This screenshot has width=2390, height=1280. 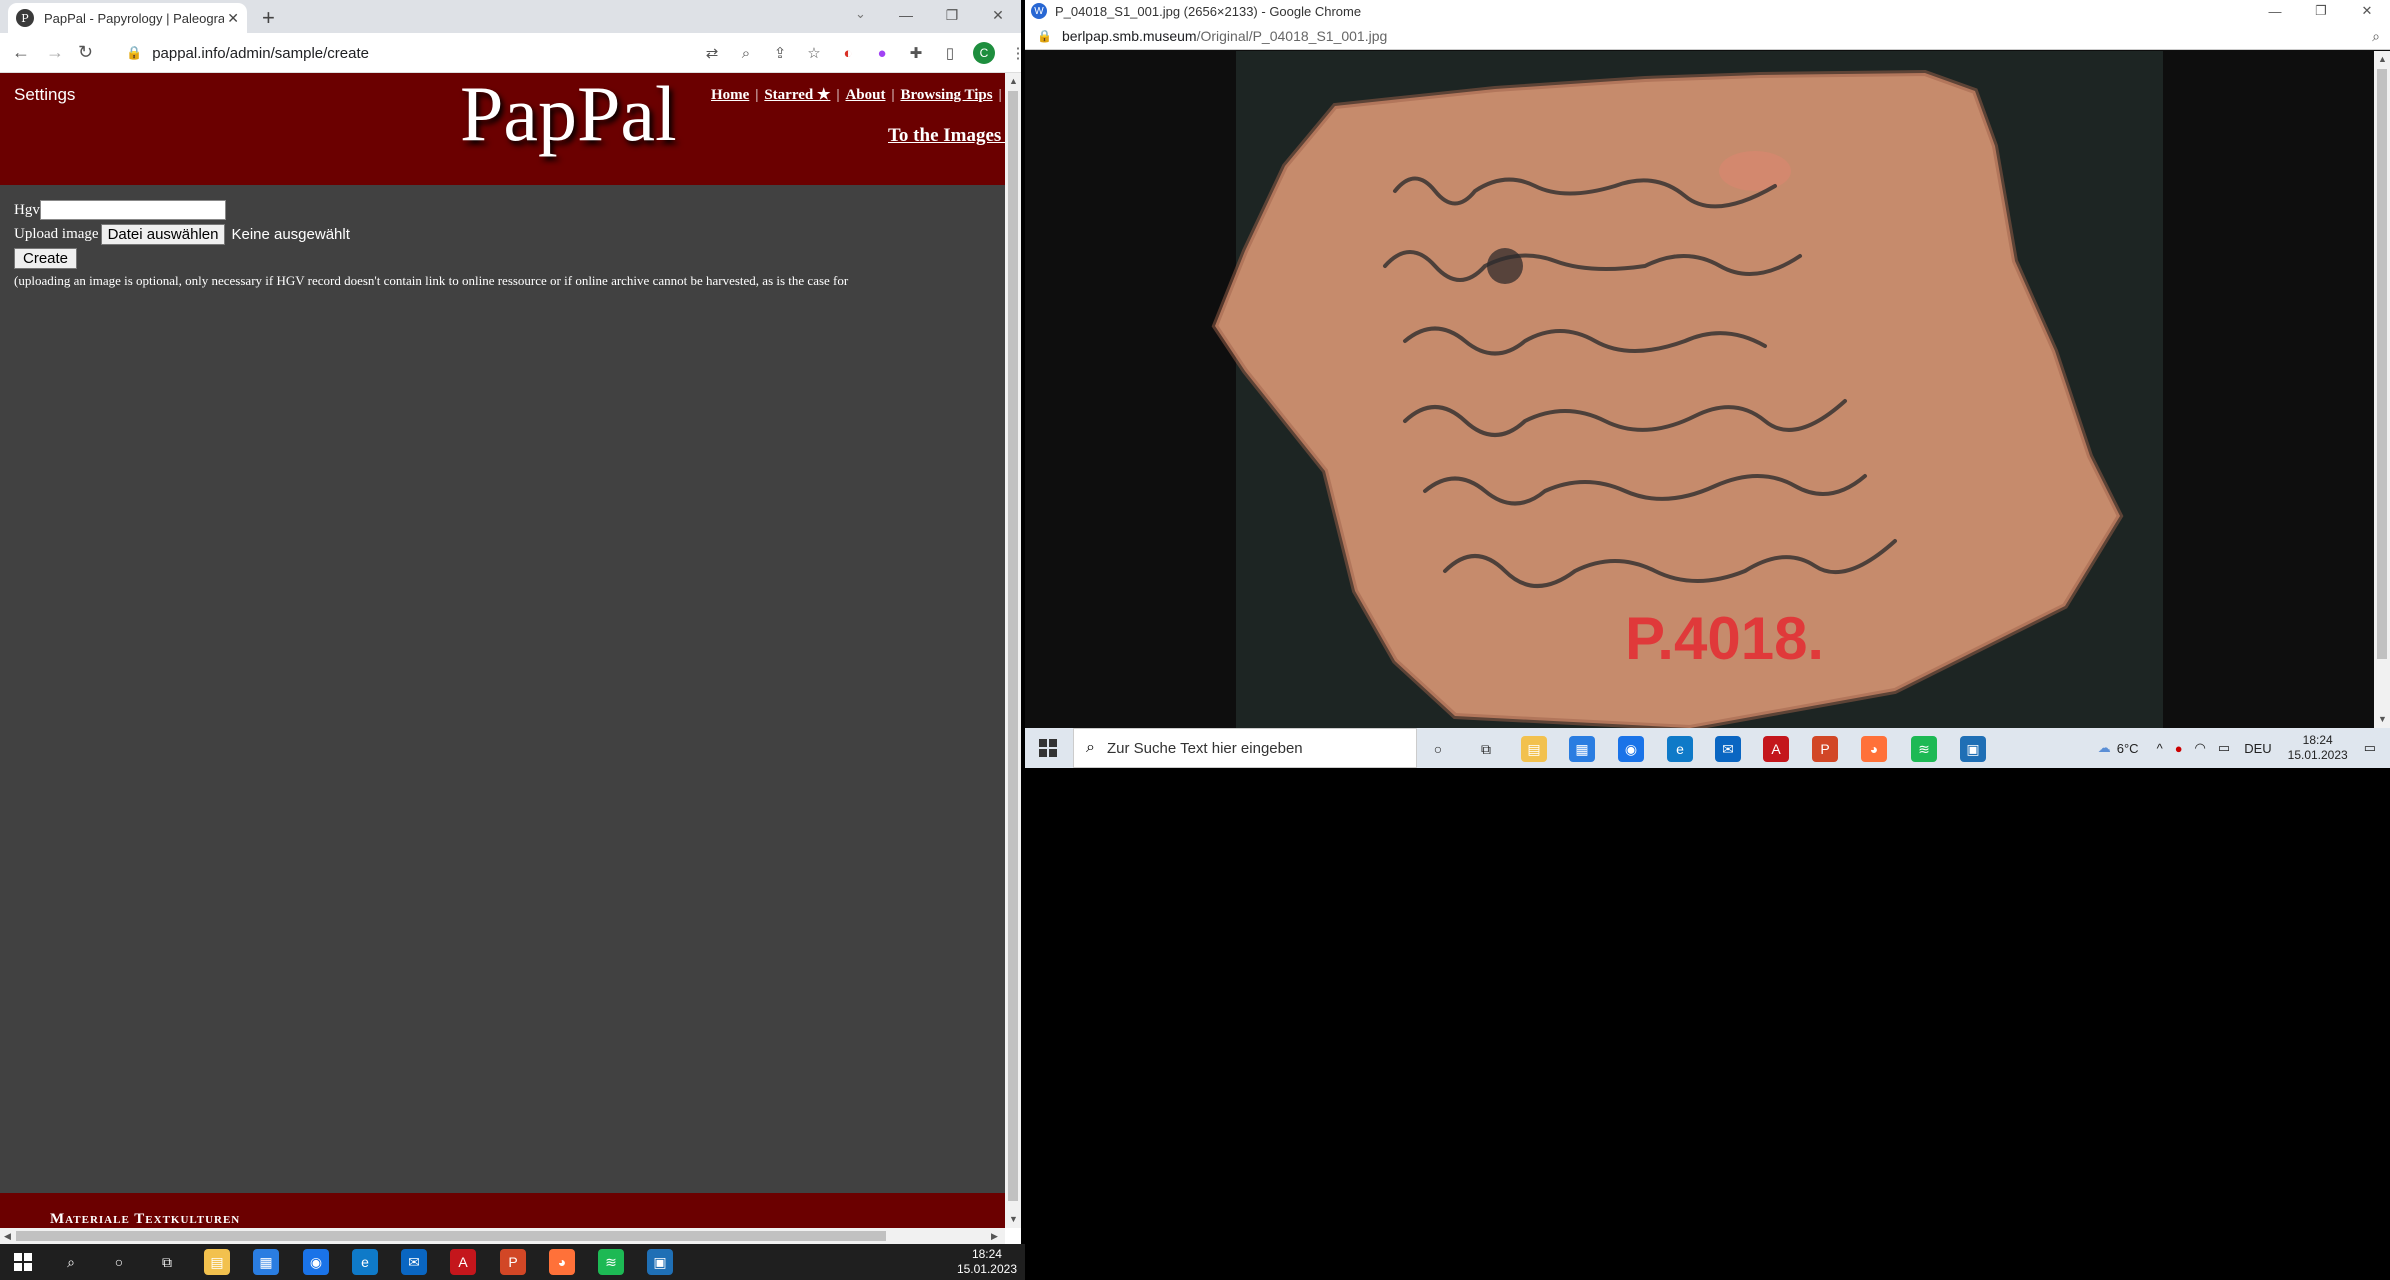 I want to click on extension-red-icon: ◐, so click(x=848, y=53).